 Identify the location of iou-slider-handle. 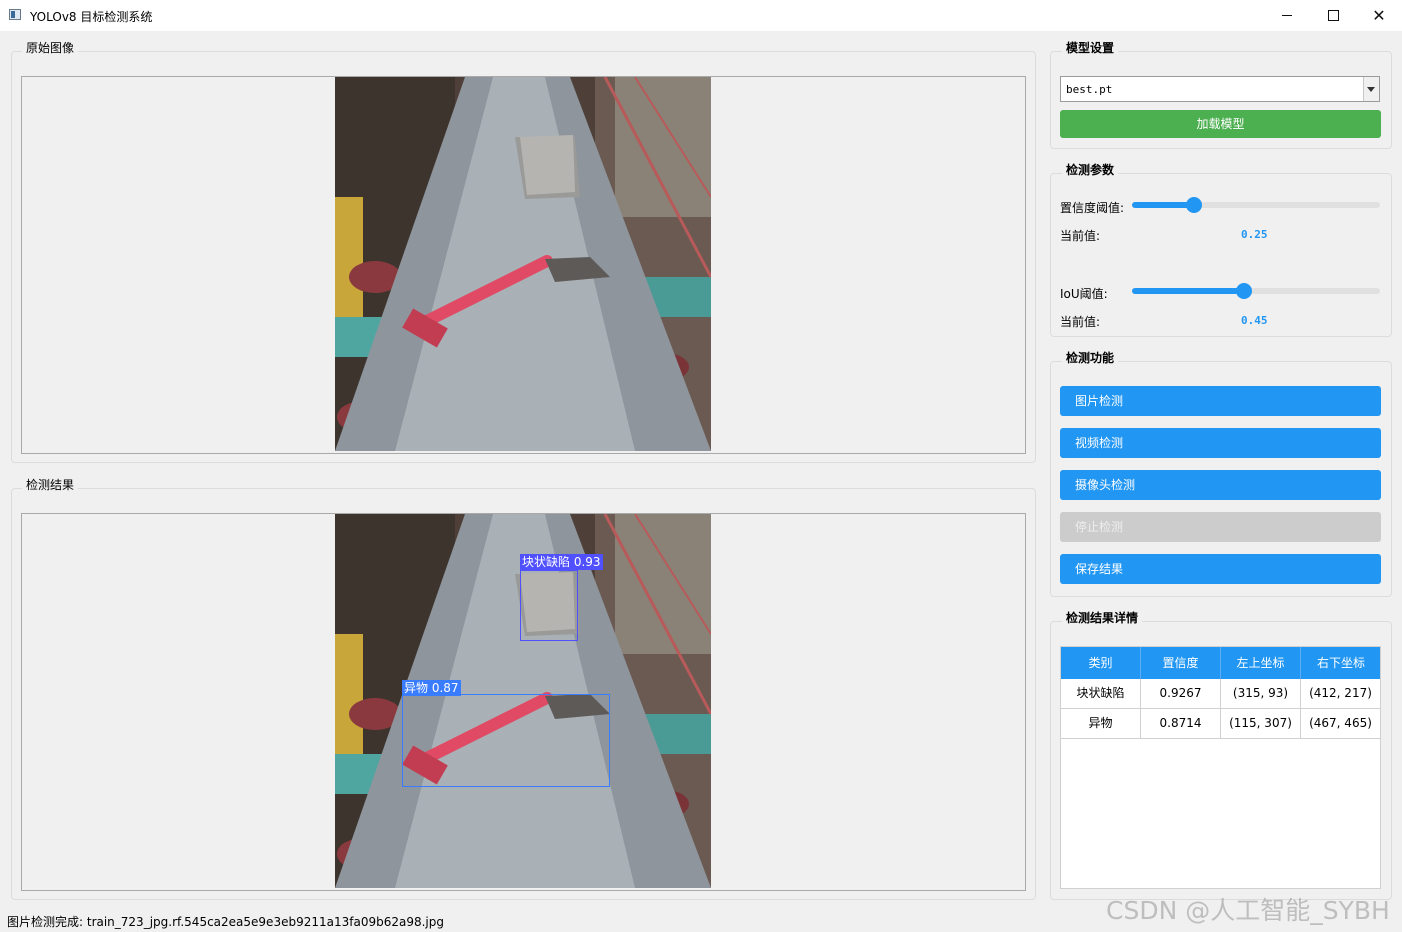
(1243, 291).